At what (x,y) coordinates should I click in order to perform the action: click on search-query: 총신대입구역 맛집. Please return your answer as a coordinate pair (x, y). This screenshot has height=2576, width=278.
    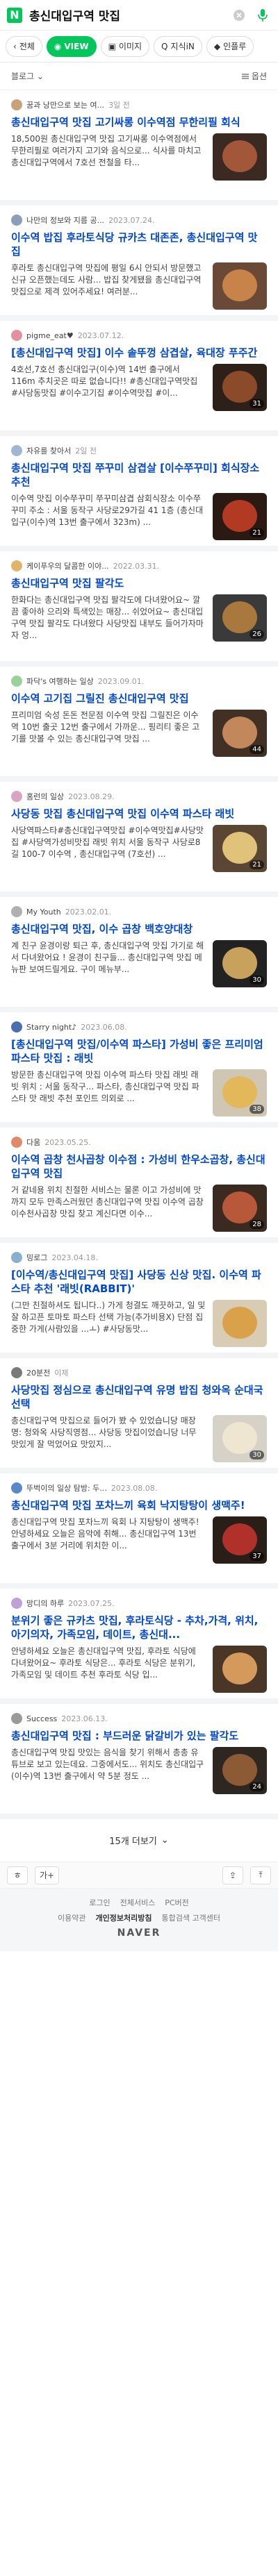
    Looking at the image, I should click on (126, 15).